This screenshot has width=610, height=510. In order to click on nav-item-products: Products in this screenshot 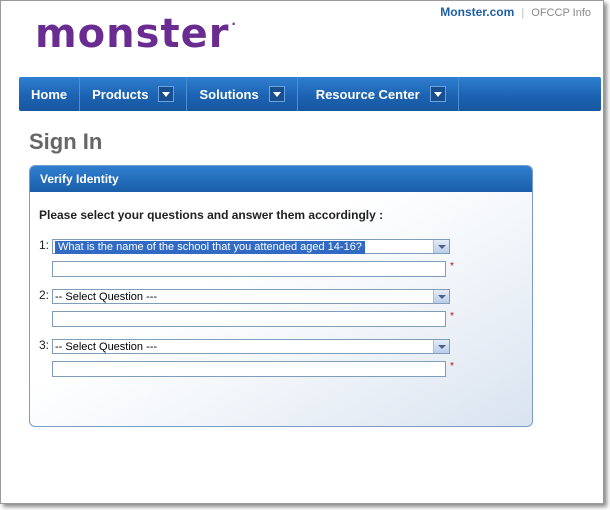, I will do `click(134, 94)`.